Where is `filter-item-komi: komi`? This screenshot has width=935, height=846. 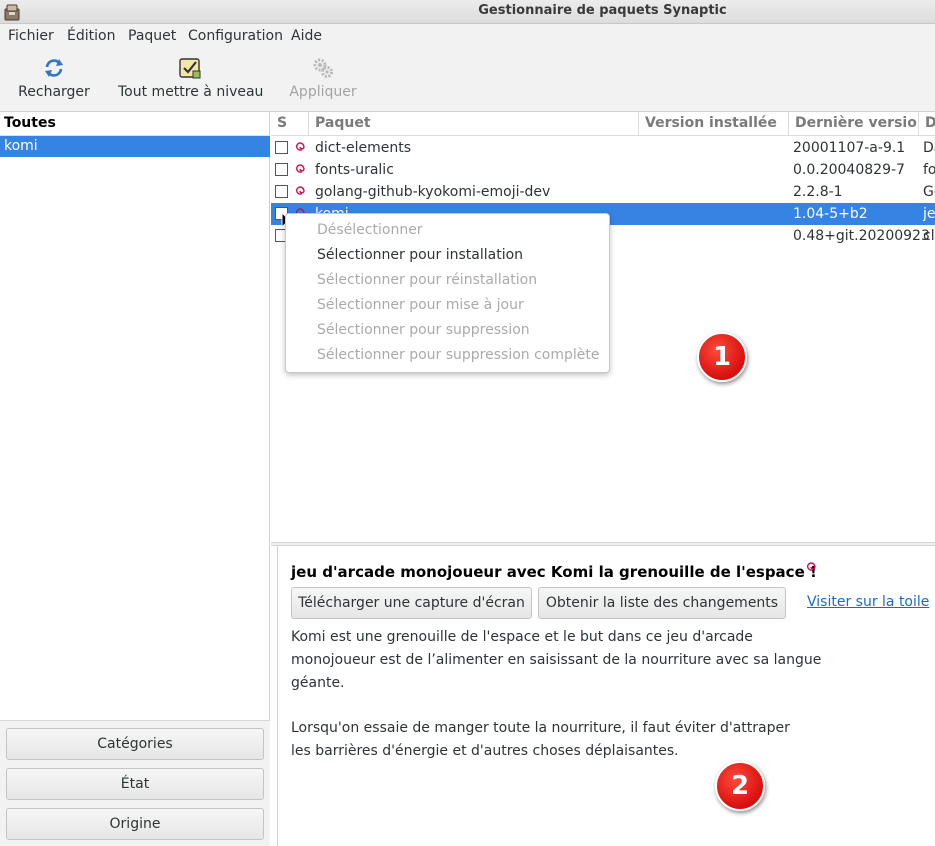 filter-item-komi: komi is located at coordinates (135, 146).